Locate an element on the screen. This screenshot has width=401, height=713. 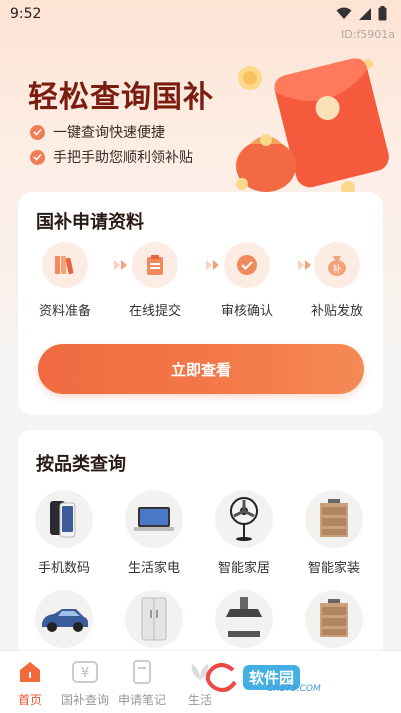
category-smart-home: 智能家居 is located at coordinates (244, 533).